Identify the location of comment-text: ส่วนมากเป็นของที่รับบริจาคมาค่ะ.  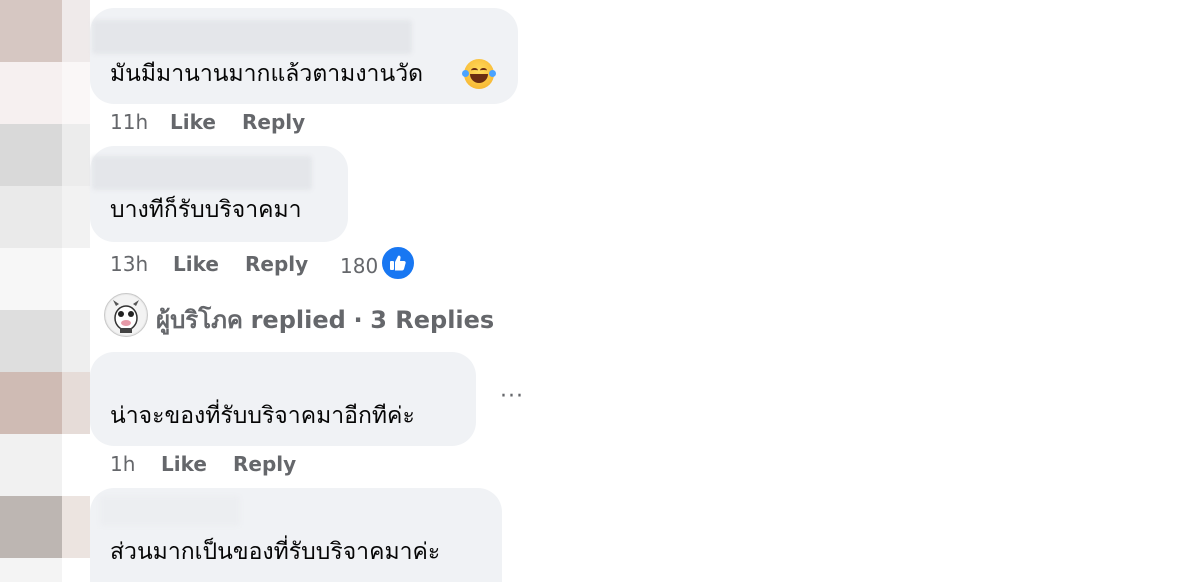
(275, 552).